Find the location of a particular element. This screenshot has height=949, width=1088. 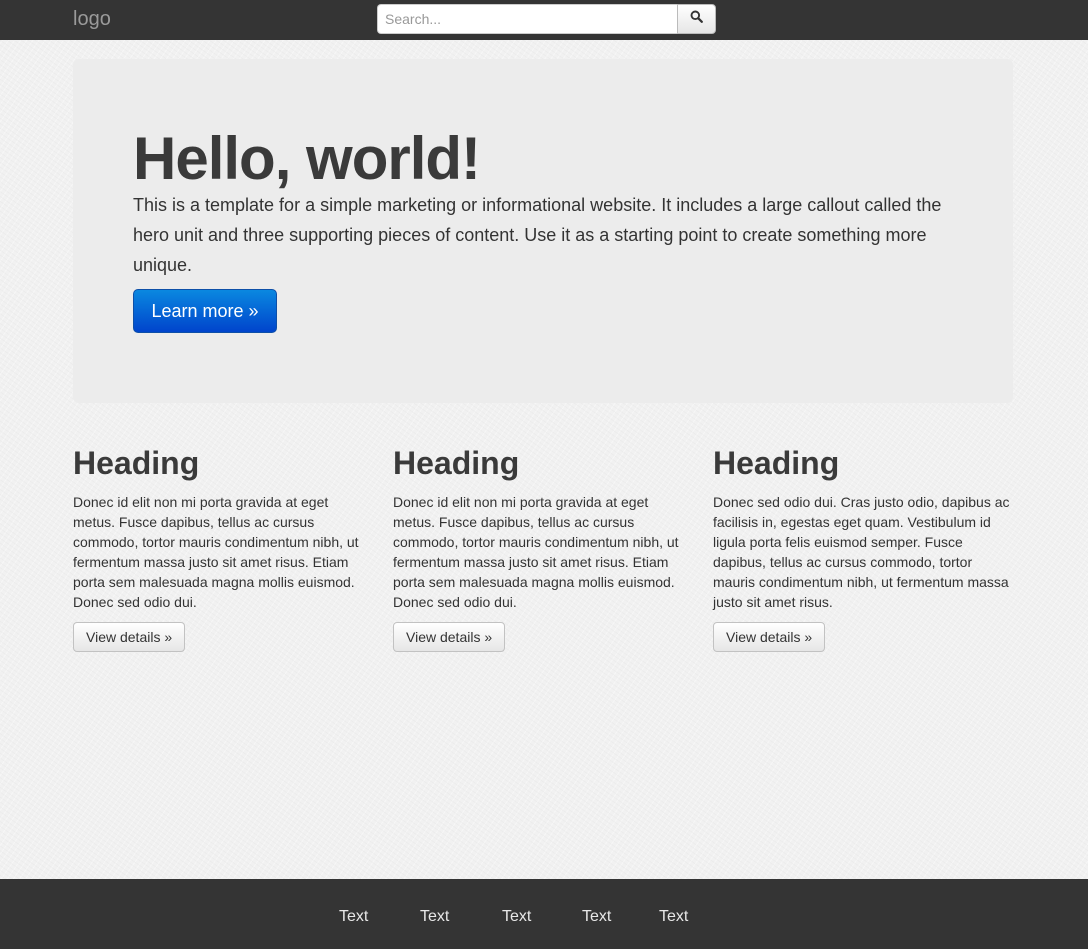

logo: logo is located at coordinates (92, 19).